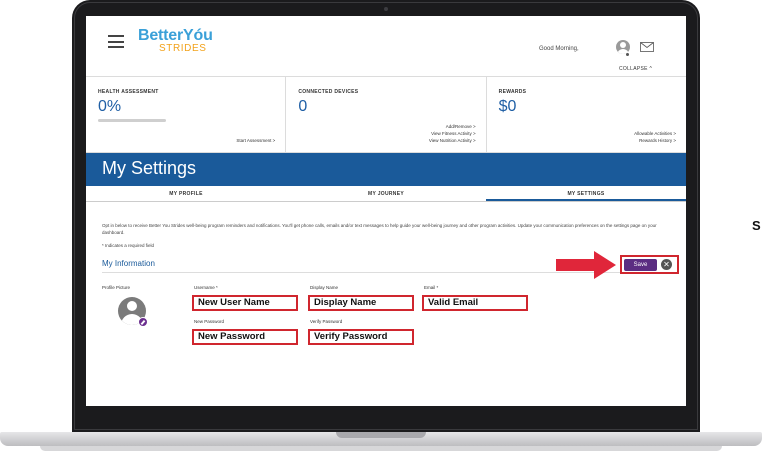 The width and height of the screenshot is (762, 453). I want to click on section-title: My Information, so click(128, 263).